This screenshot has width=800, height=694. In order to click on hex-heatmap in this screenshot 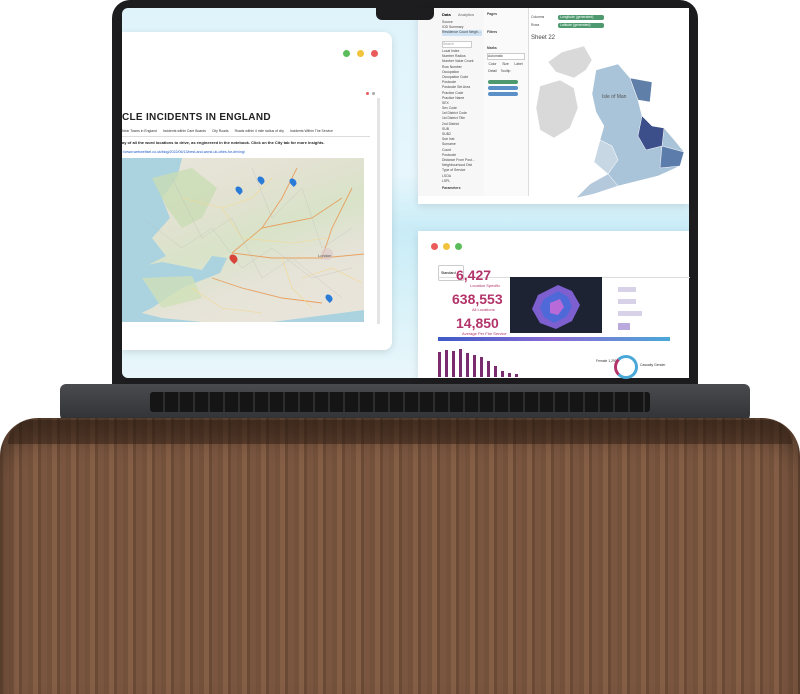, I will do `click(556, 305)`.